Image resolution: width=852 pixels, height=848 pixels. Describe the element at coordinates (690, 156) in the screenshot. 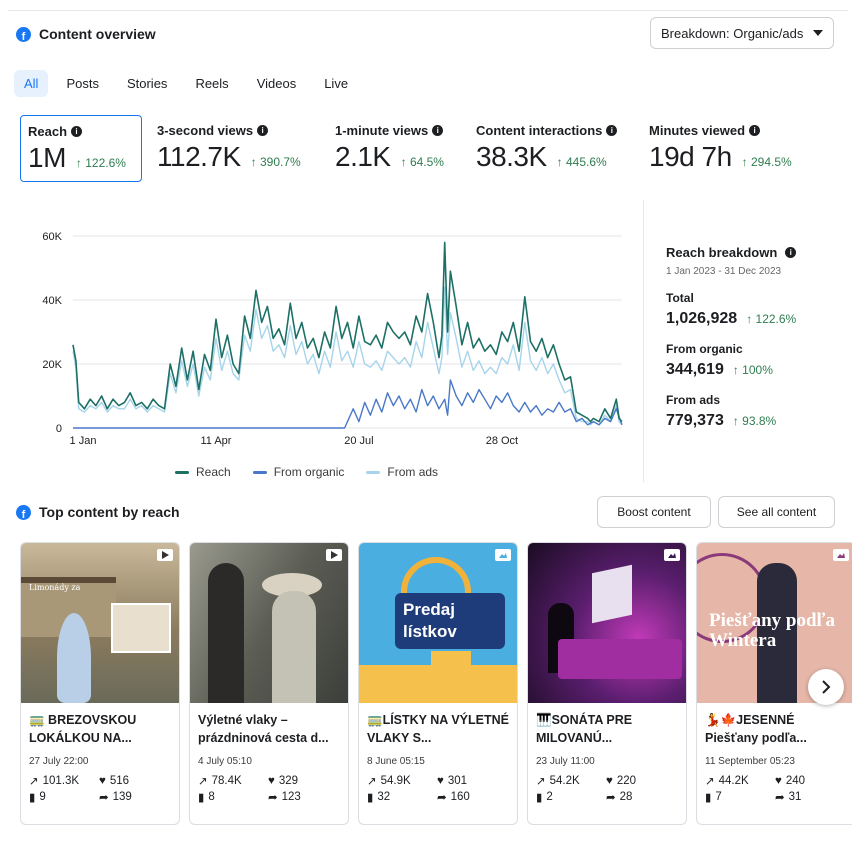

I see `metric-value: 19d 7h` at that location.